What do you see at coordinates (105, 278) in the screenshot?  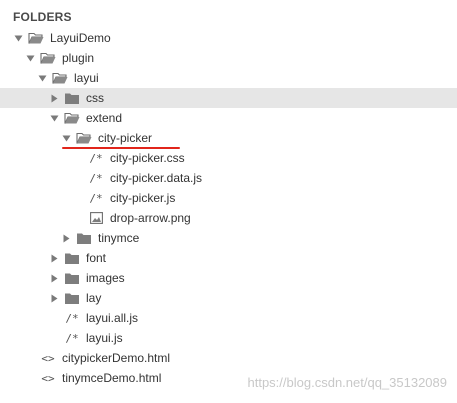 I see `tree-item-label: images` at bounding box center [105, 278].